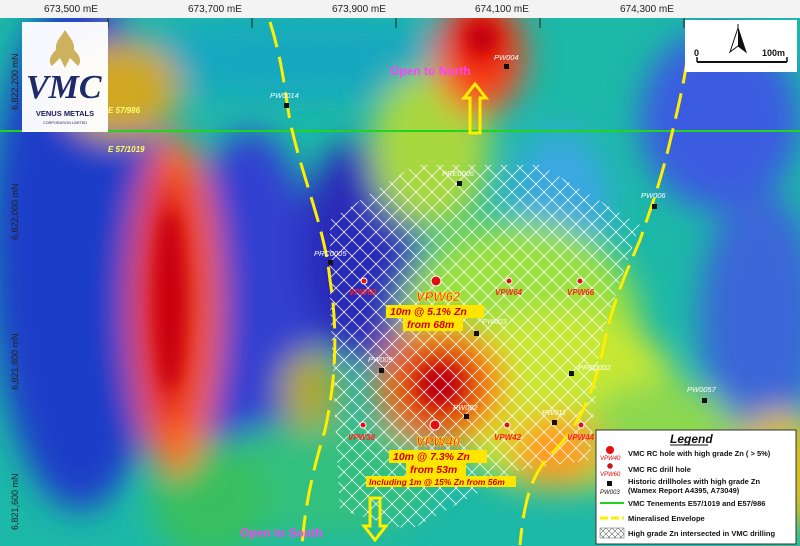 The height and width of the screenshot is (546, 800). Describe the element at coordinates (502, 9) in the screenshot. I see `easting-label: 674,100 mE` at that location.